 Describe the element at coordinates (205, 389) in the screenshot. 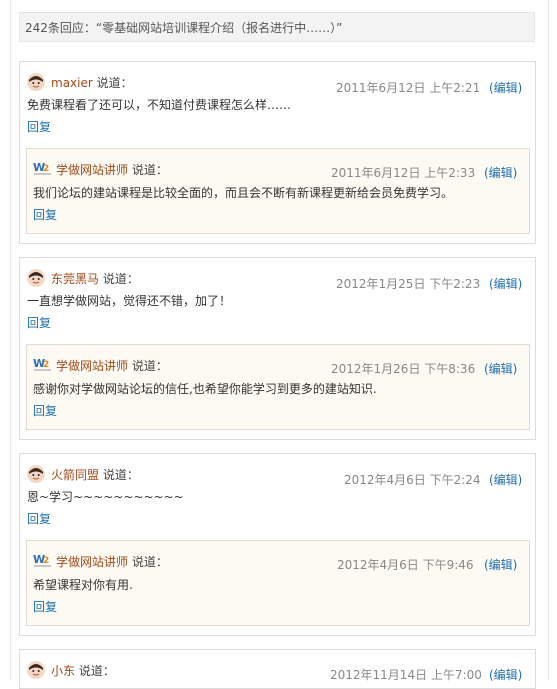

I see `comment-text: 感谢你对学做网站论坛的信任,也希望你能学习到更多的建站知识.` at that location.